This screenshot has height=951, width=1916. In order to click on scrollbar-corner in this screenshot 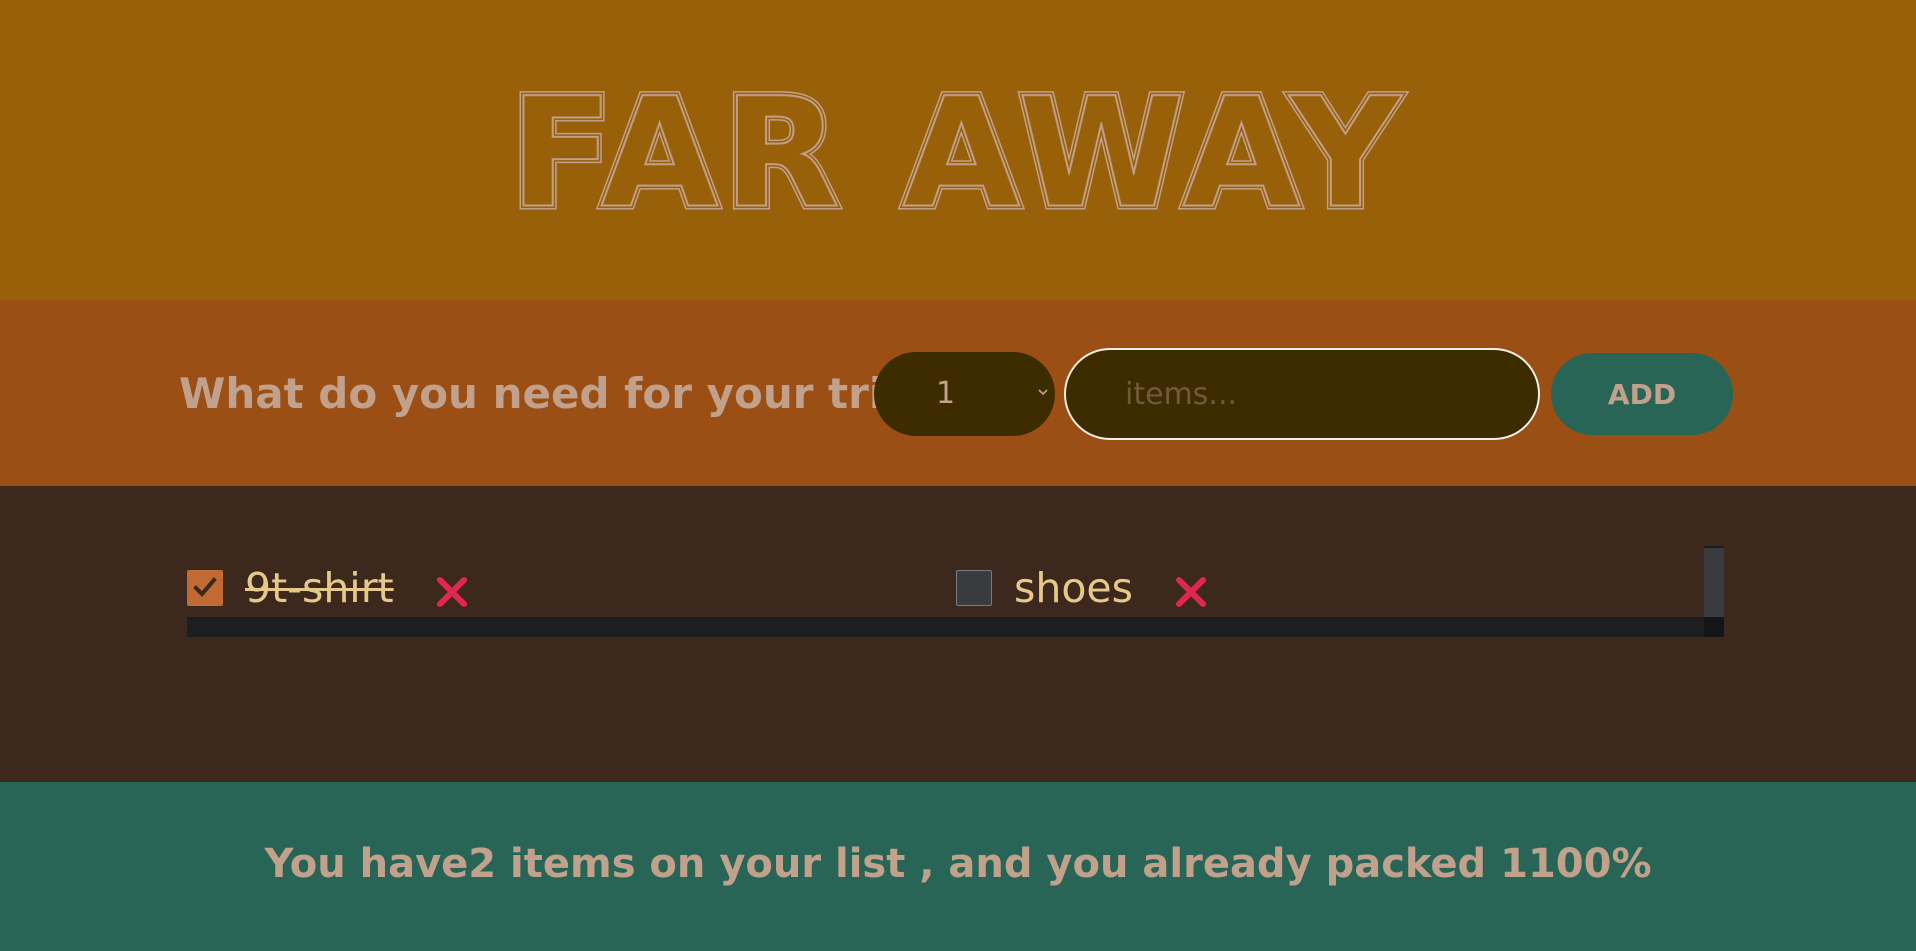, I will do `click(1714, 627)`.